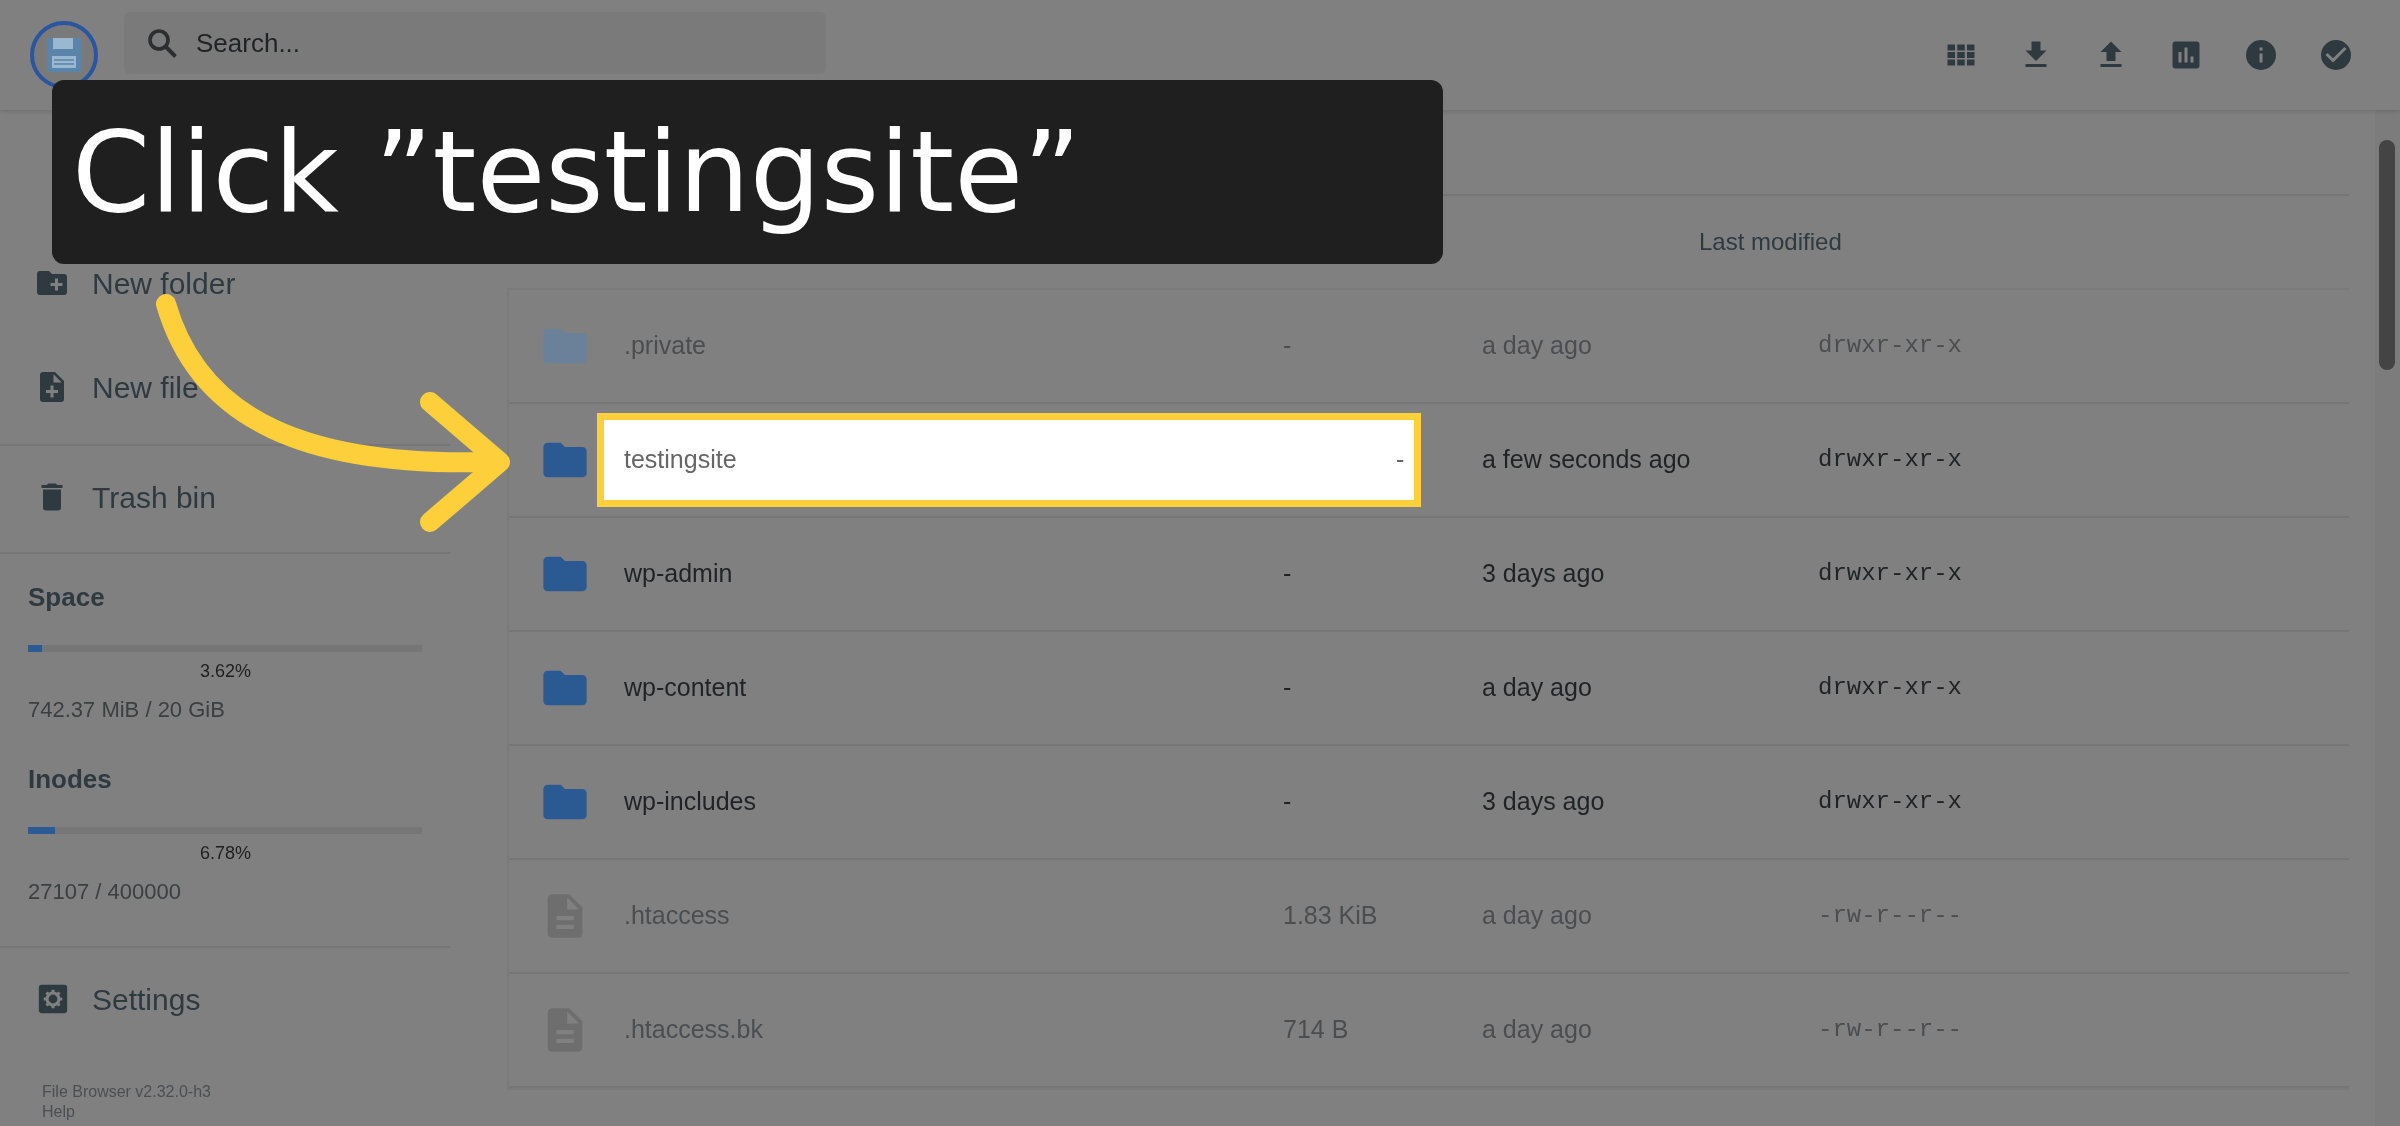 This screenshot has width=2400, height=1126. Describe the element at coordinates (127, 710) in the screenshot. I see `usage-detail: 742.37 MiB / 20 GiB` at that location.